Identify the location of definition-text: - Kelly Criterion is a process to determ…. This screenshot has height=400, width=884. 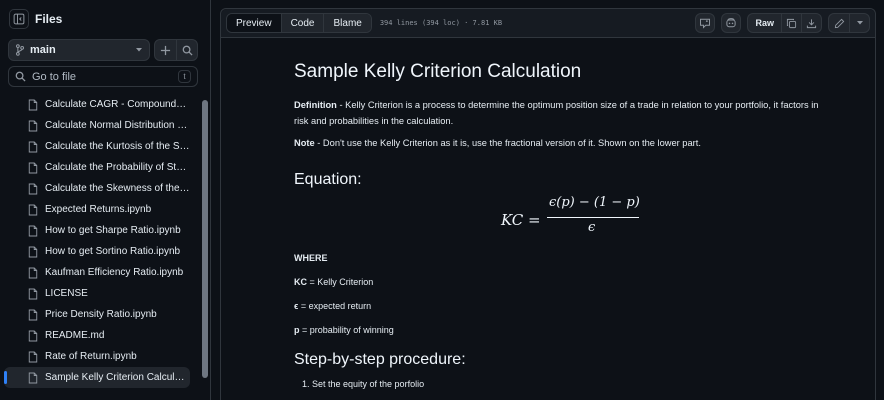
(556, 113).